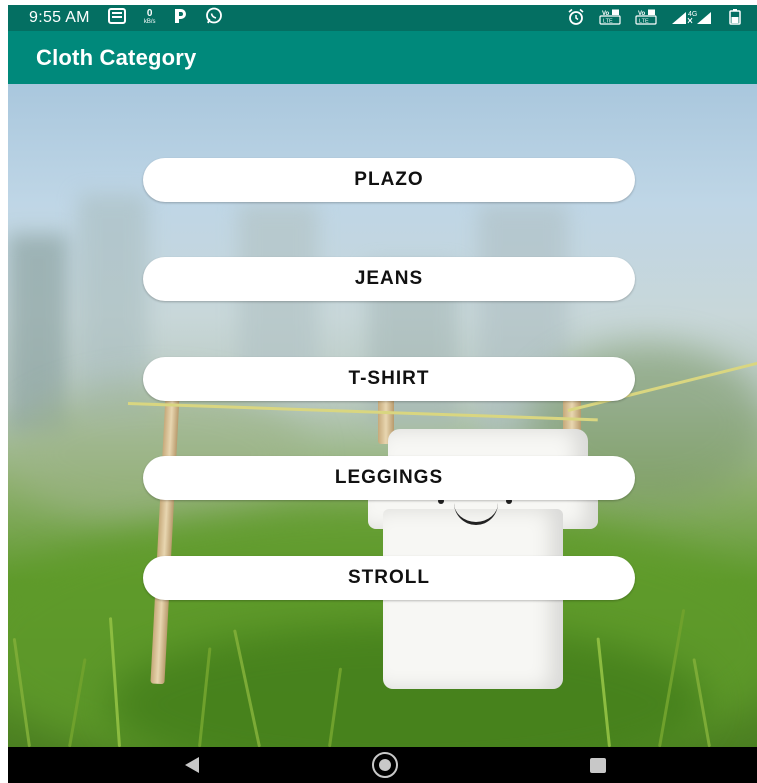 The height and width of the screenshot is (783, 757). I want to click on data-speed-icon: 0 kB/s, so click(149, 17).